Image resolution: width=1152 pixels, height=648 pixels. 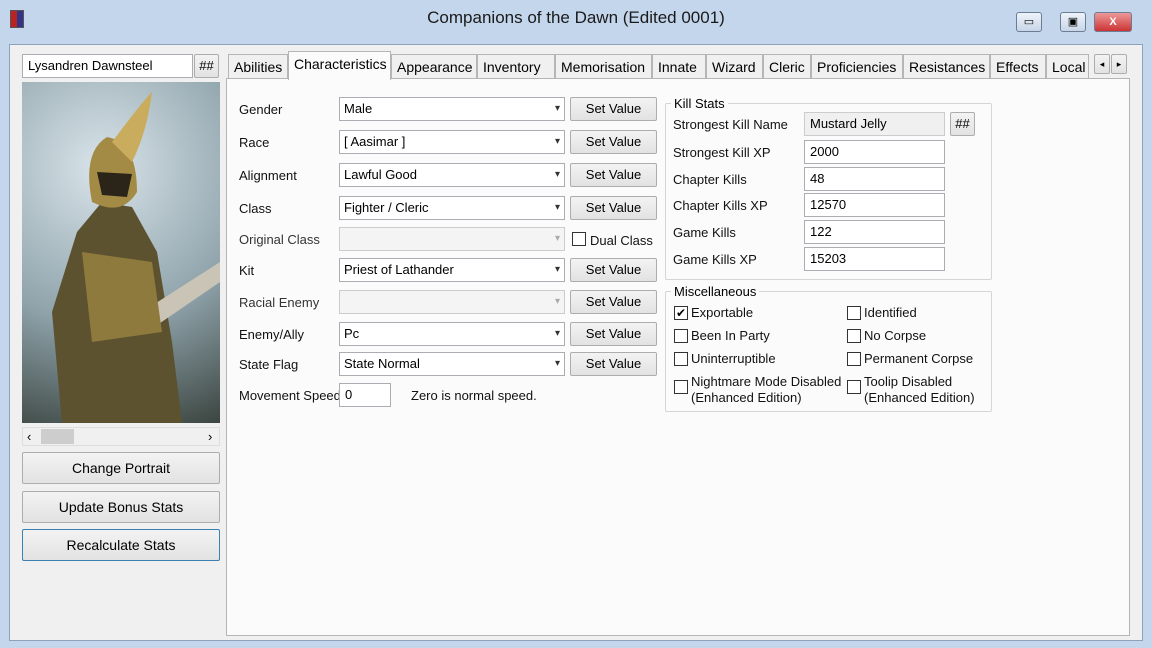 I want to click on checkbox-toolip-disabled, so click(x=854, y=387).